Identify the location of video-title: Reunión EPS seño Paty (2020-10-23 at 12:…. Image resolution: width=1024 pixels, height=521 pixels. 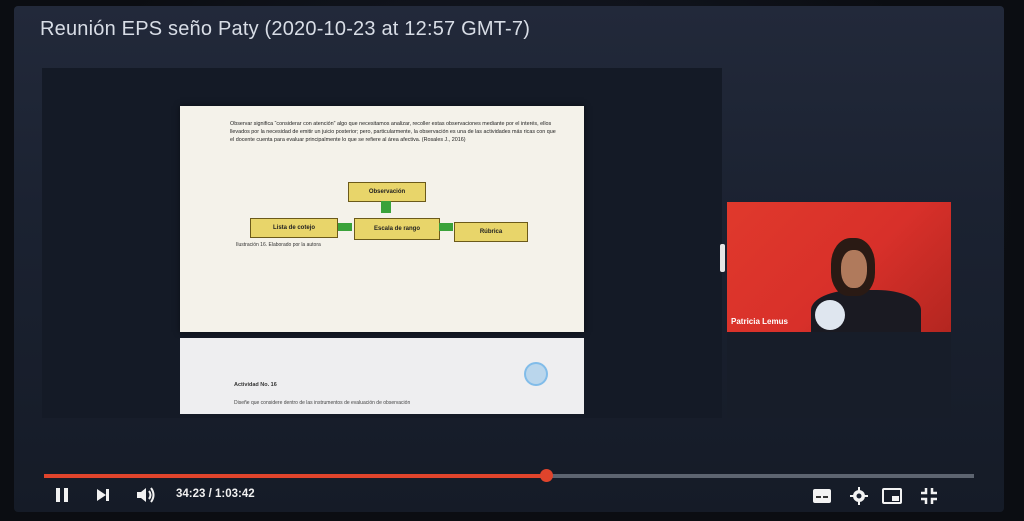
(285, 29).